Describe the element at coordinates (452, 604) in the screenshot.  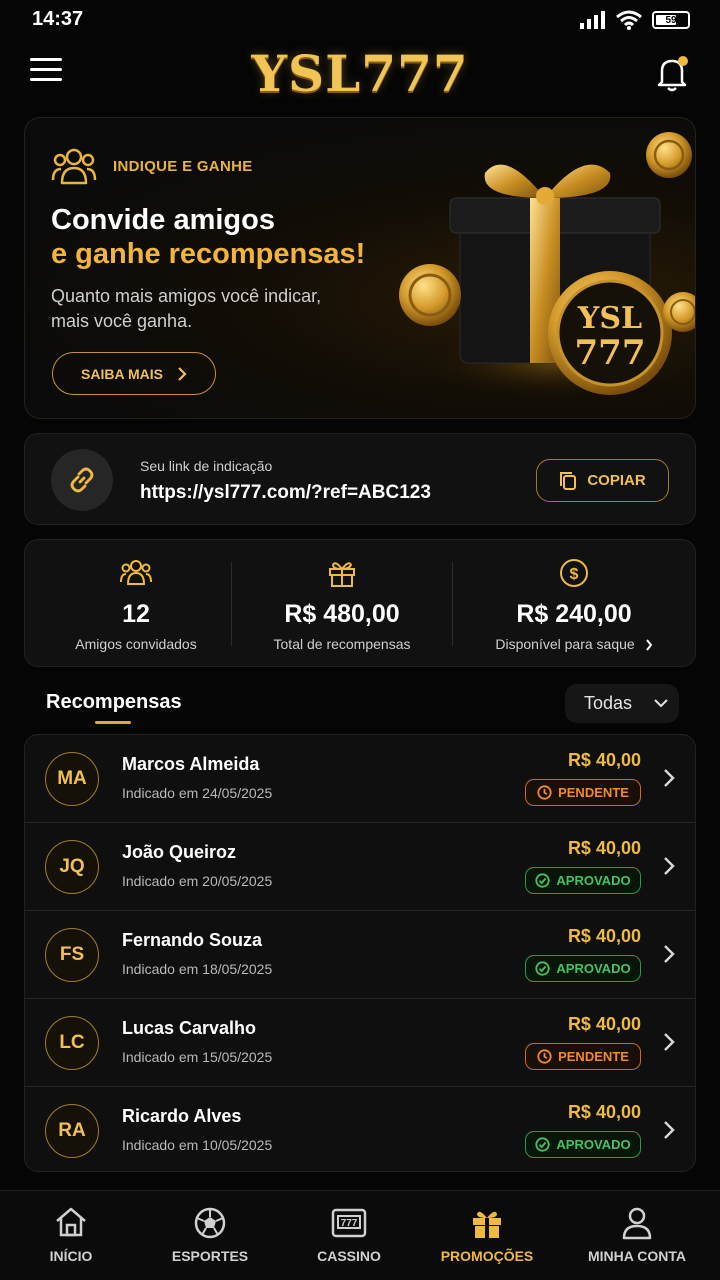
I see `stat-divider` at that location.